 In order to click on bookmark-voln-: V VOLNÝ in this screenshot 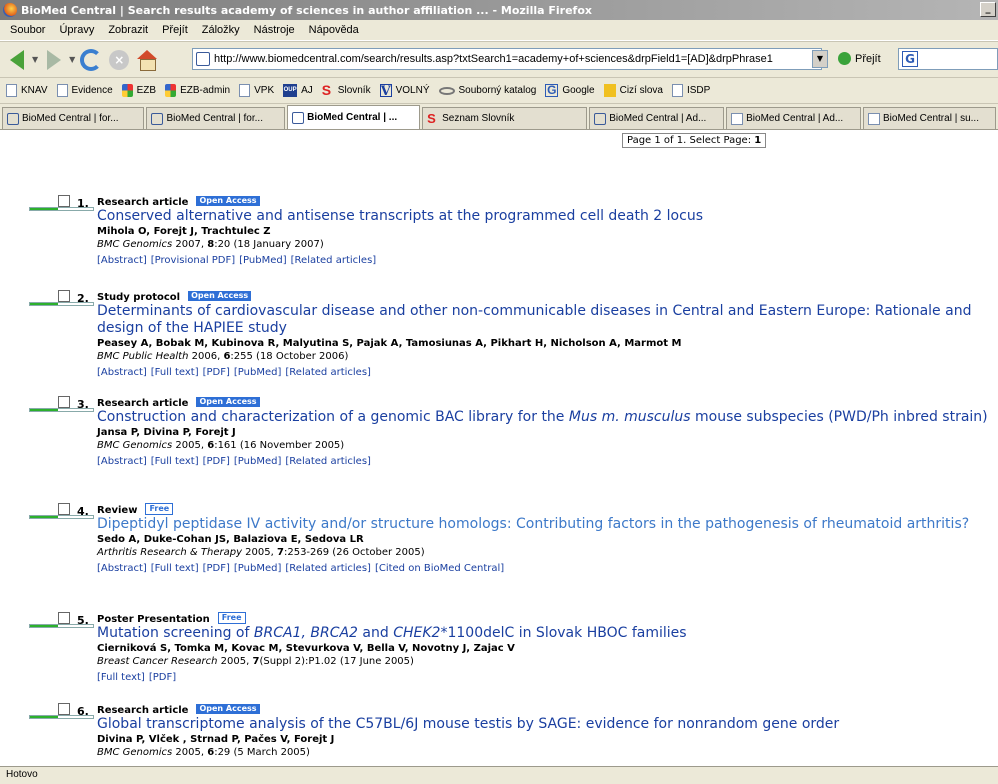, I will do `click(404, 91)`.